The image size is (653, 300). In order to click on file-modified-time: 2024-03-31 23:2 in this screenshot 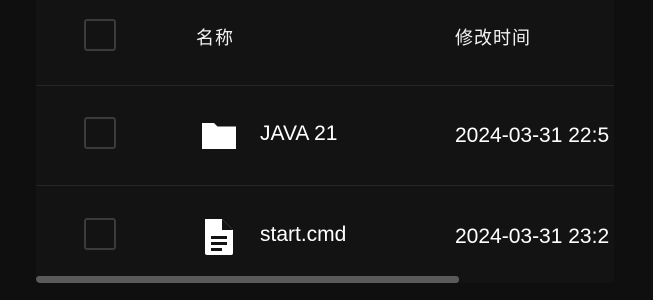, I will do `click(532, 236)`.